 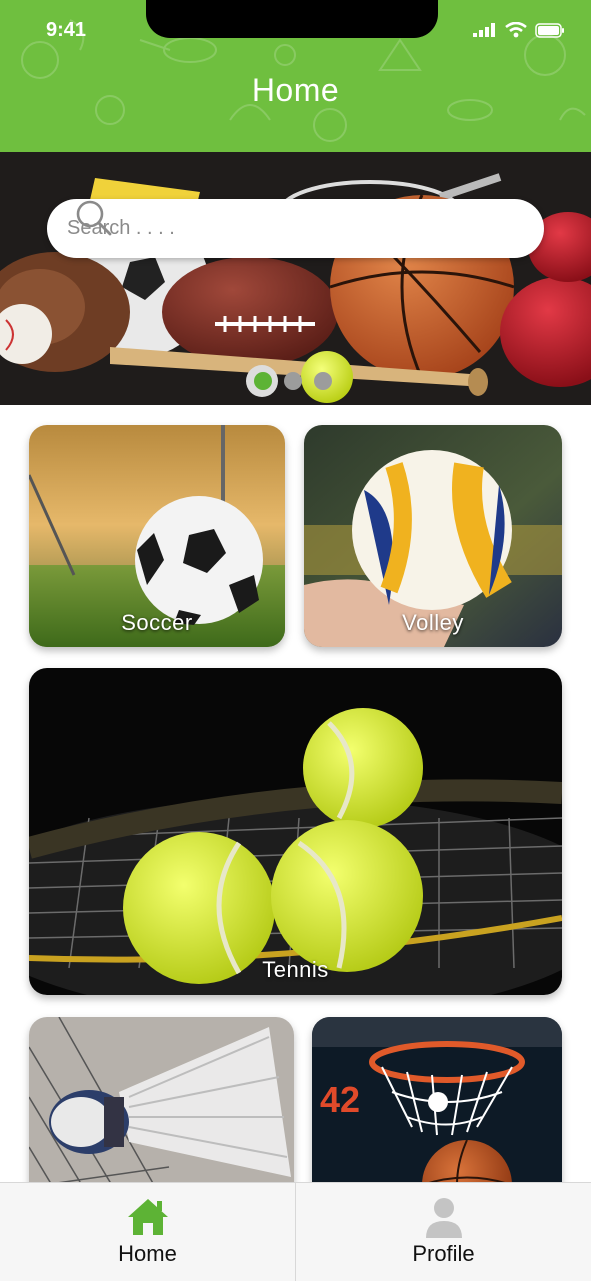 What do you see at coordinates (433, 536) in the screenshot?
I see `category-card-volley: Volley` at bounding box center [433, 536].